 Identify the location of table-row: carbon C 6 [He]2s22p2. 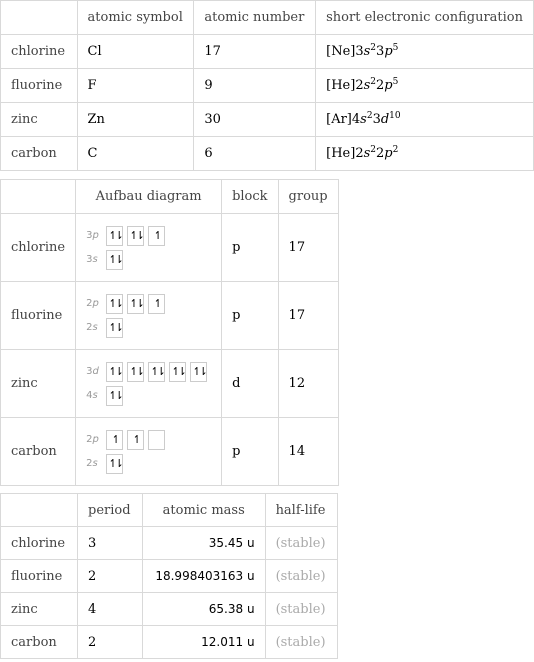
(267, 153).